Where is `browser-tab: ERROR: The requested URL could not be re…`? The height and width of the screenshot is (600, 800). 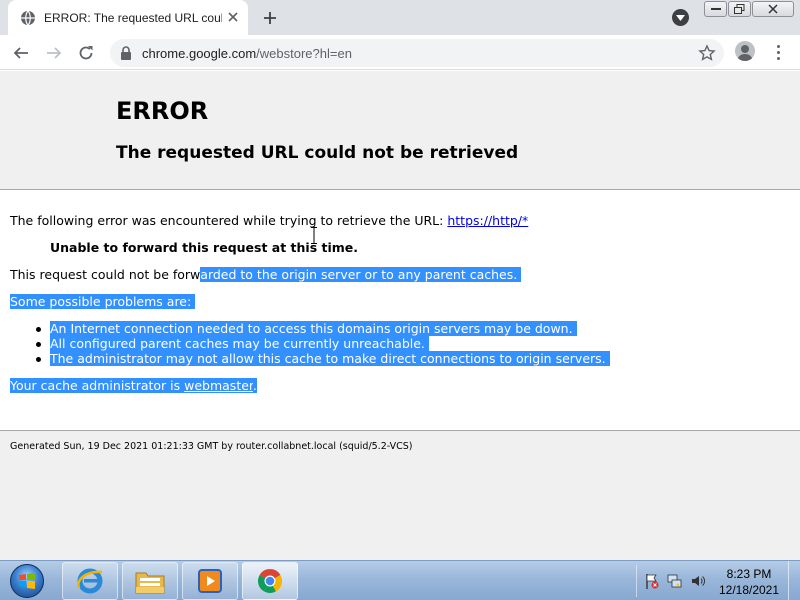 browser-tab: ERROR: The requested URL could not be re… is located at coordinates (128, 17).